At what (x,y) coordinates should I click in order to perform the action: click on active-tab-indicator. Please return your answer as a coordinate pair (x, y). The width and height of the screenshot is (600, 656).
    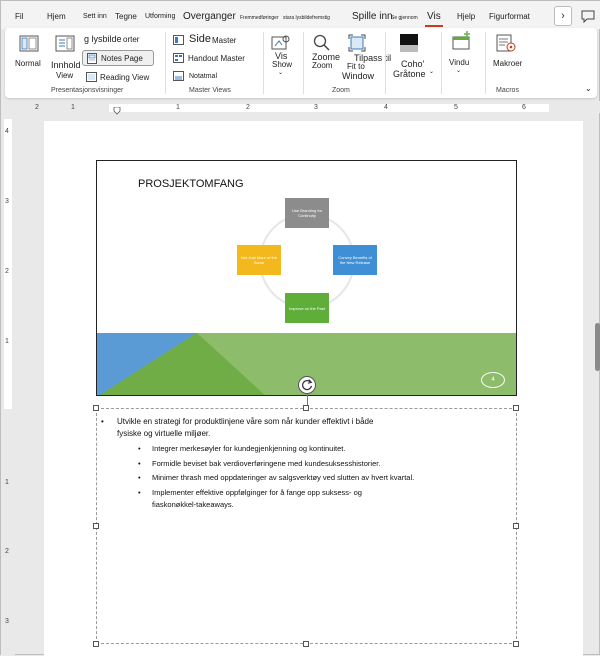
    Looking at the image, I should click on (434, 26).